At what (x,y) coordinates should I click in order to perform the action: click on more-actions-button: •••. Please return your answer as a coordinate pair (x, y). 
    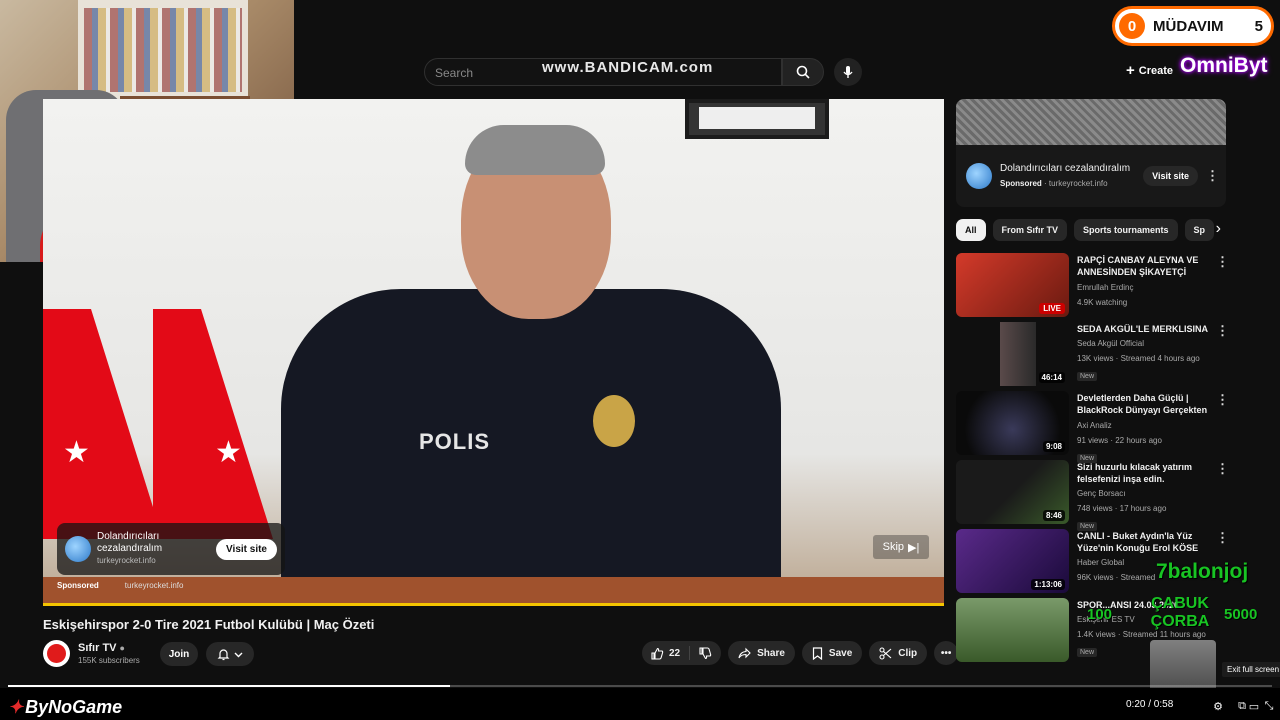
    Looking at the image, I should click on (946, 653).